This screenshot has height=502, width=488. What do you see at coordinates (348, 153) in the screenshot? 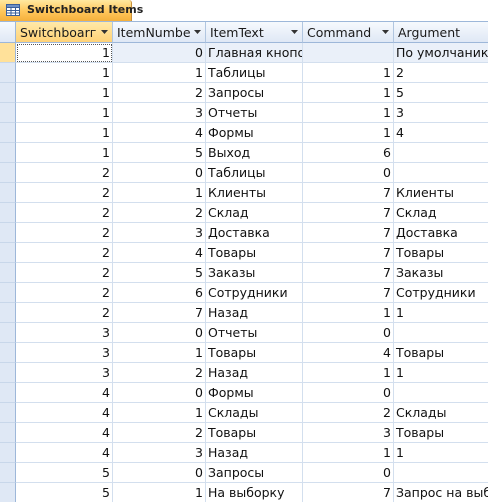
I see `command-cell: 6` at bounding box center [348, 153].